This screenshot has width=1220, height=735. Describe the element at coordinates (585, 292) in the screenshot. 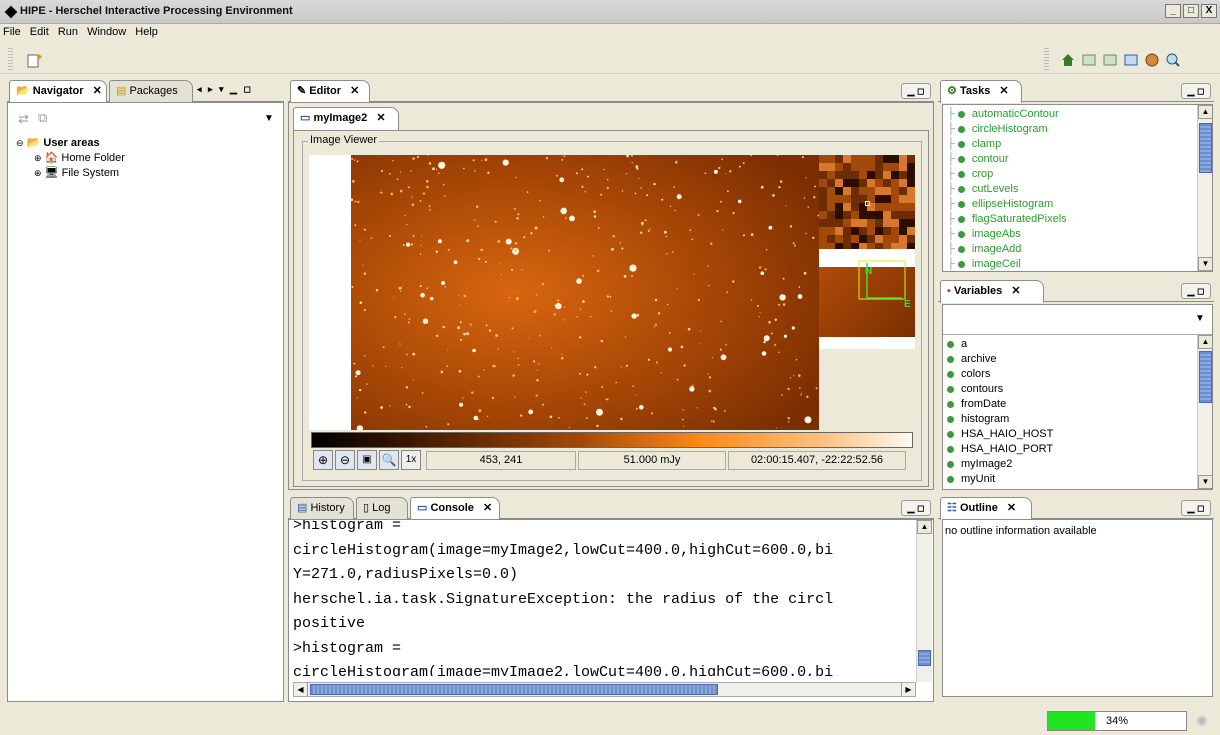

I see `astronomy-image` at that location.